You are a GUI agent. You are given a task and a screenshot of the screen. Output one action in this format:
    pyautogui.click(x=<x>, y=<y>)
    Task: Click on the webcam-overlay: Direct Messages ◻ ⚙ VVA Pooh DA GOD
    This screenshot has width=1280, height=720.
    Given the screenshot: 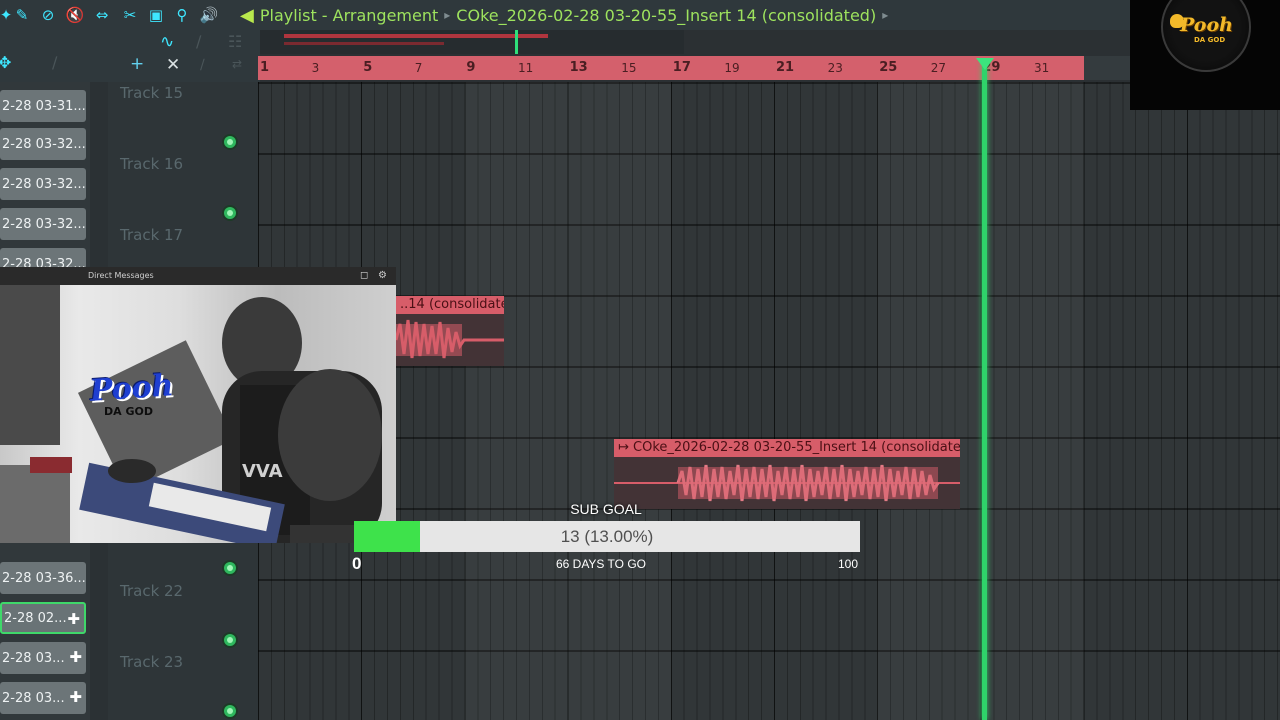 What is the action you would take?
    pyautogui.click(x=198, y=405)
    